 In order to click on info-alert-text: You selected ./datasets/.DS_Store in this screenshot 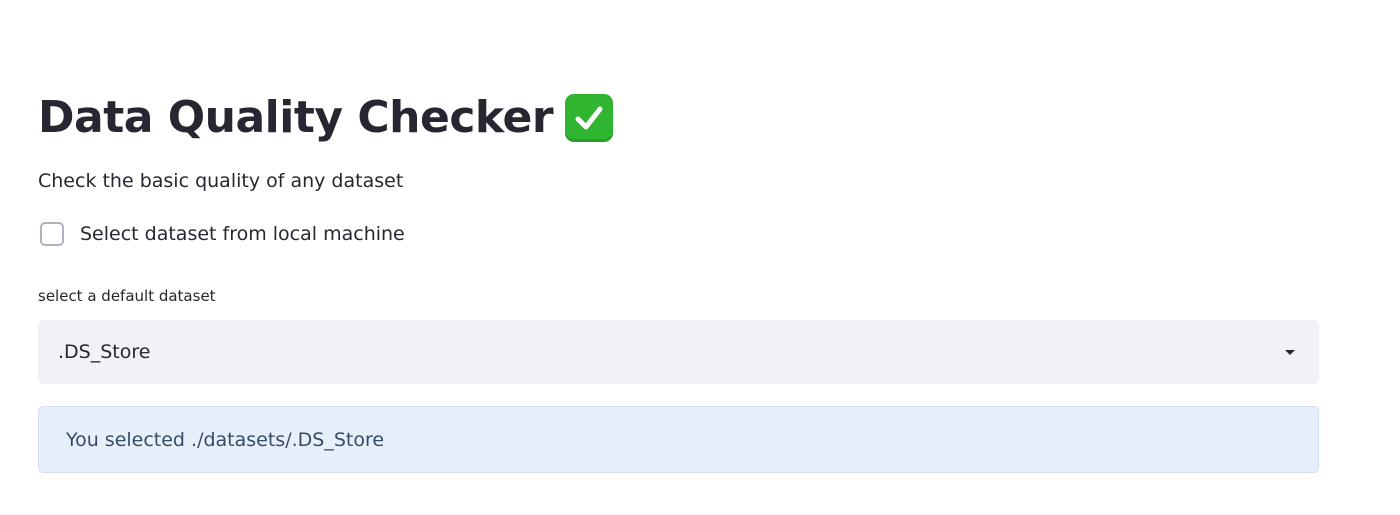, I will do `click(225, 439)`.